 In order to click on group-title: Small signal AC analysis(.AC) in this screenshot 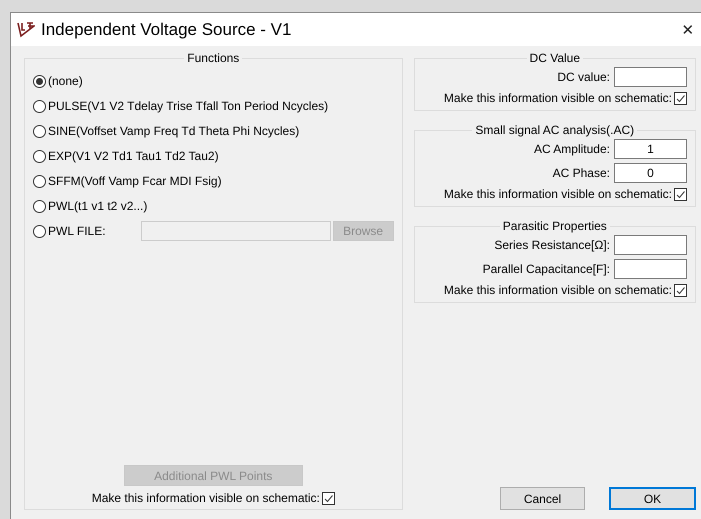, I will do `click(555, 130)`.